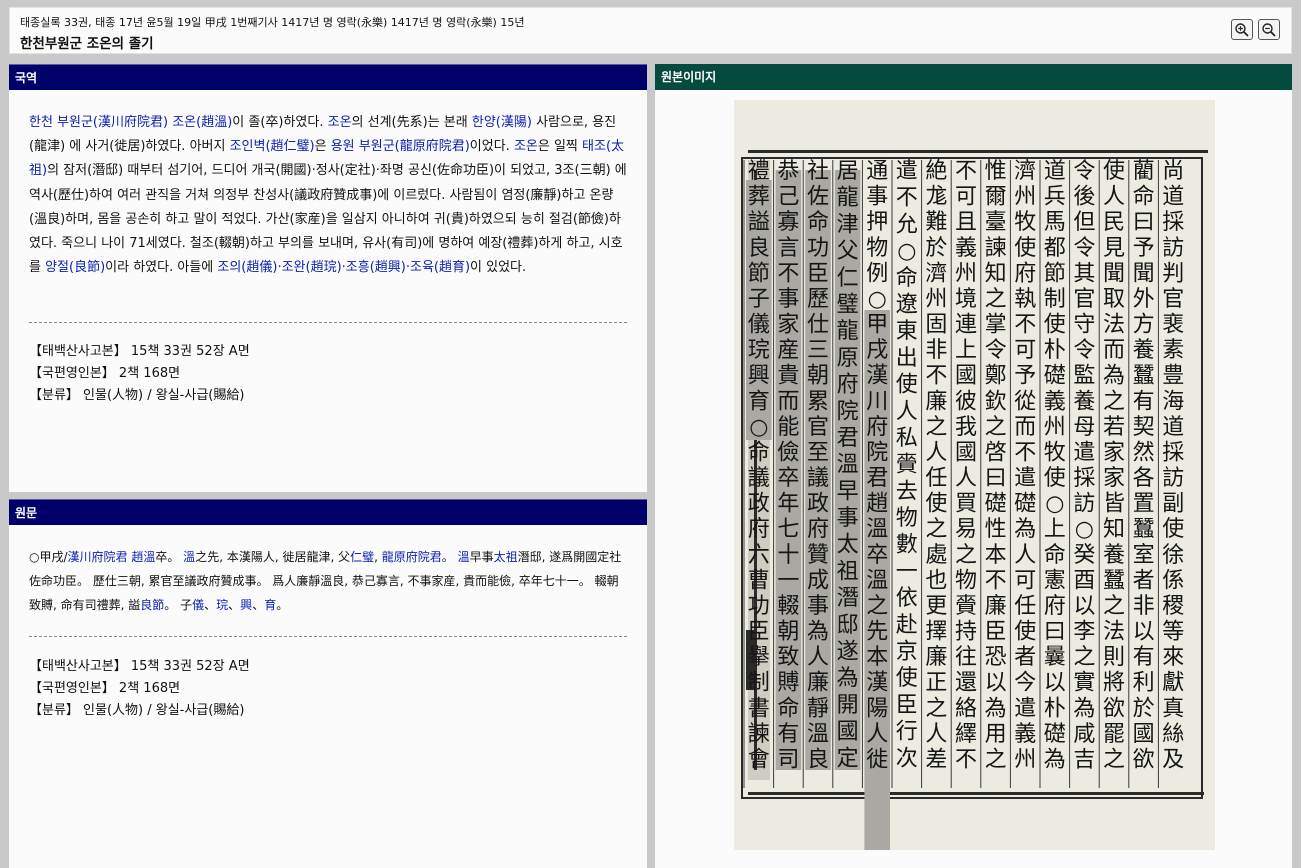 The width and height of the screenshot is (1301, 868). What do you see at coordinates (936, 555) in the screenshot?
I see `manuscript-char: 處` at bounding box center [936, 555].